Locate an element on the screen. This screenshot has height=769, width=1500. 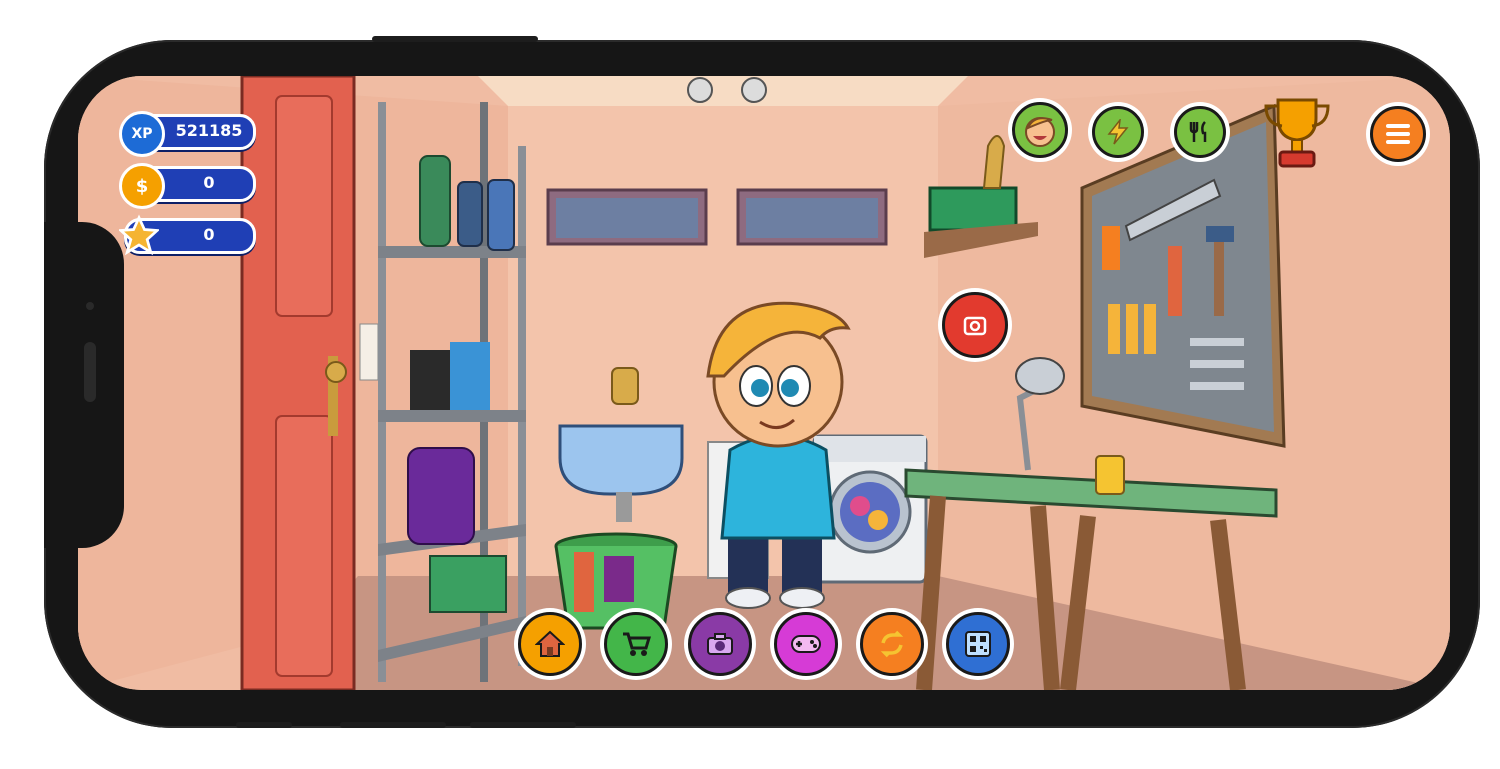
fork-knife-icon is located at coordinates (1198, 131).